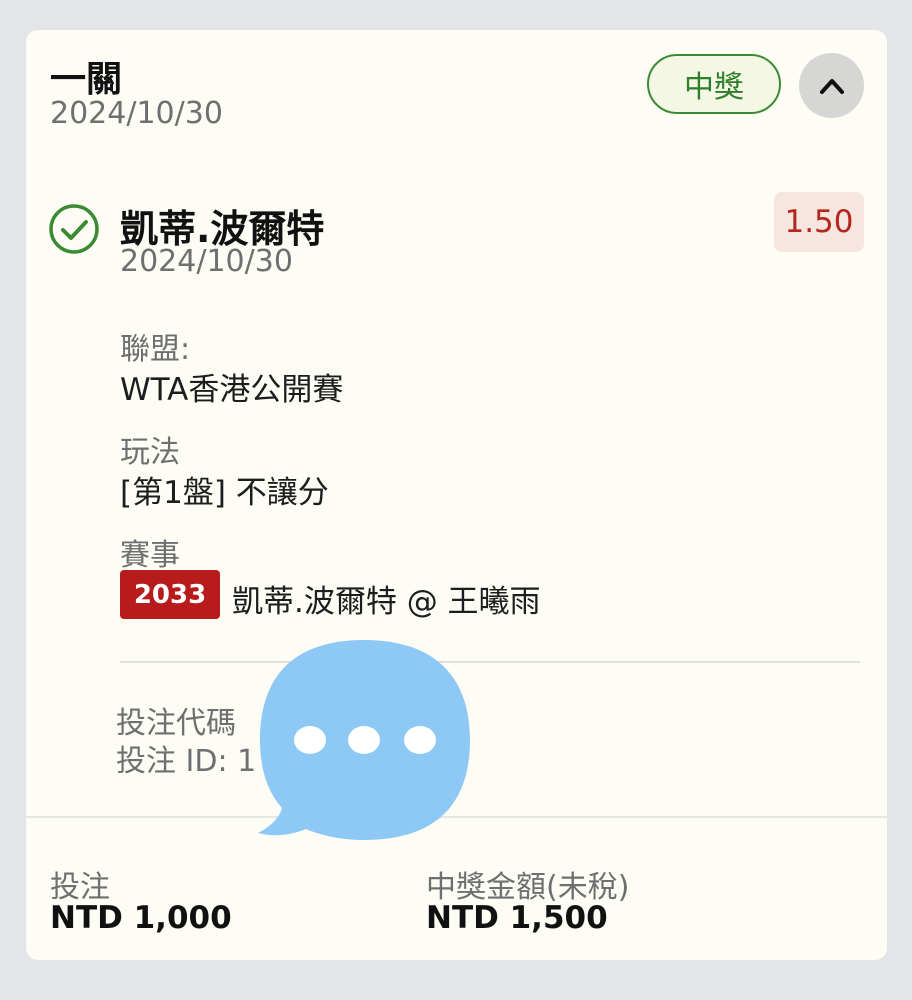 Image resolution: width=912 pixels, height=1000 pixels. What do you see at coordinates (150, 452) in the screenshot?
I see `market-label: 玩法` at bounding box center [150, 452].